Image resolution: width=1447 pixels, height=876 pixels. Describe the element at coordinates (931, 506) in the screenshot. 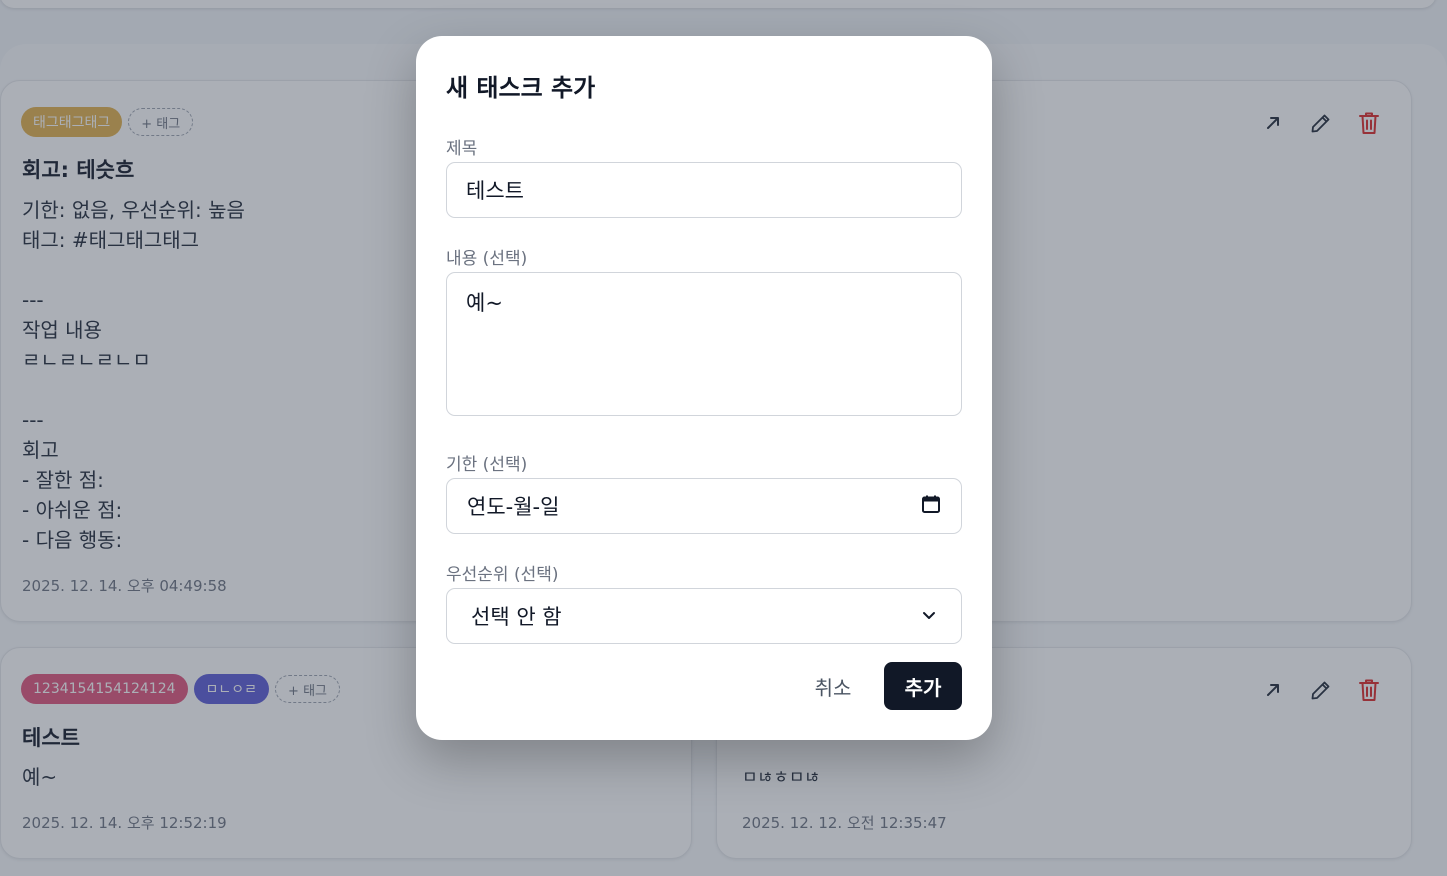

I see `calendar-icon` at that location.